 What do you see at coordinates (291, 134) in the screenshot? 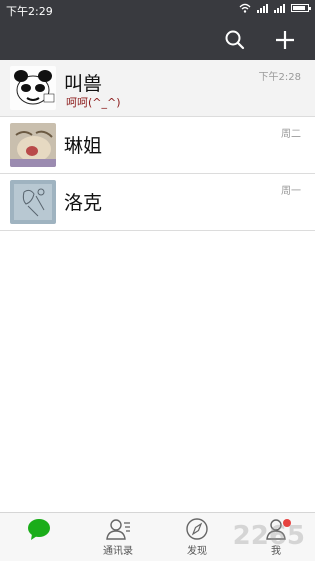
I see `chat-time: 周二` at bounding box center [291, 134].